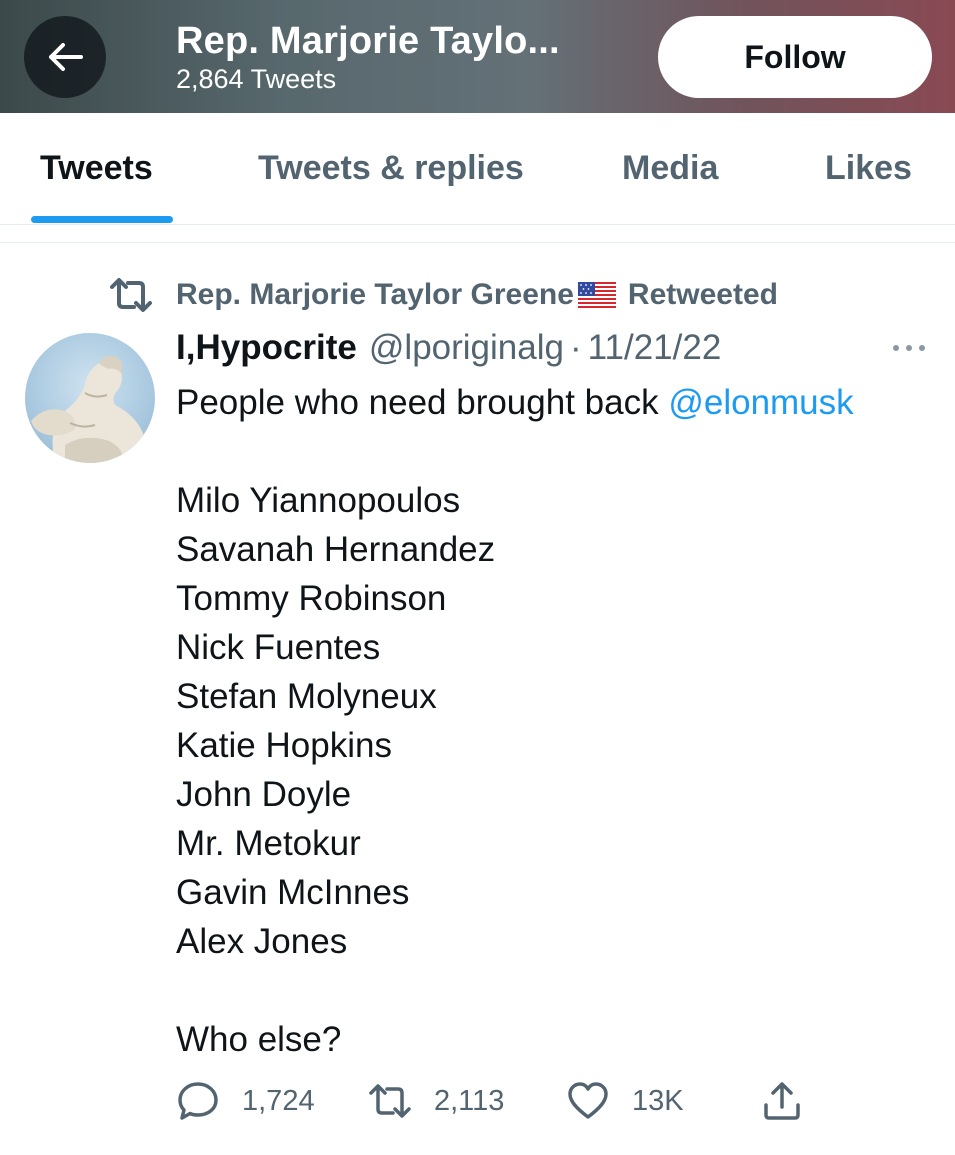  I want to click on tweet-header: I,Hypocrite @lporiginalg · 11/21/22, so click(448, 348).